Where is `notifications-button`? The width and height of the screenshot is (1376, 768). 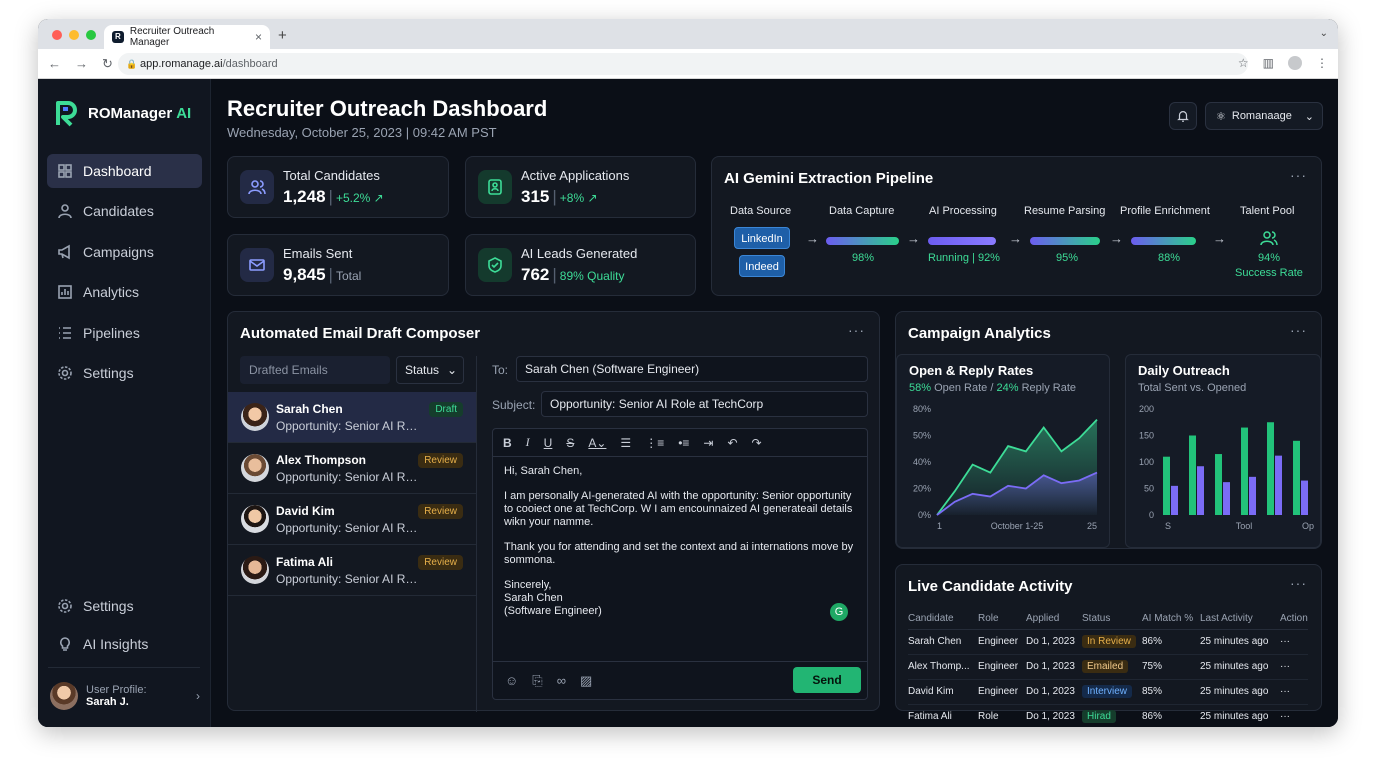
notifications-button is located at coordinates (1183, 116).